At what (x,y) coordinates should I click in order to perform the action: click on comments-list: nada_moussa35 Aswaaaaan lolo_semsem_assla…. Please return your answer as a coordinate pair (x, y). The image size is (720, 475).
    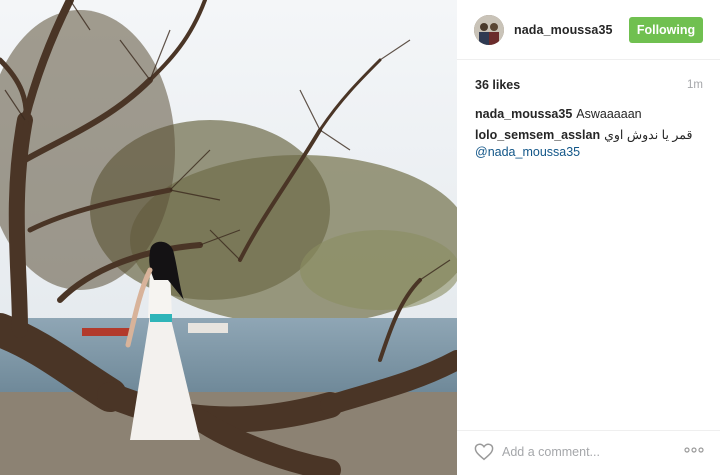
    Looking at the image, I should click on (590, 135).